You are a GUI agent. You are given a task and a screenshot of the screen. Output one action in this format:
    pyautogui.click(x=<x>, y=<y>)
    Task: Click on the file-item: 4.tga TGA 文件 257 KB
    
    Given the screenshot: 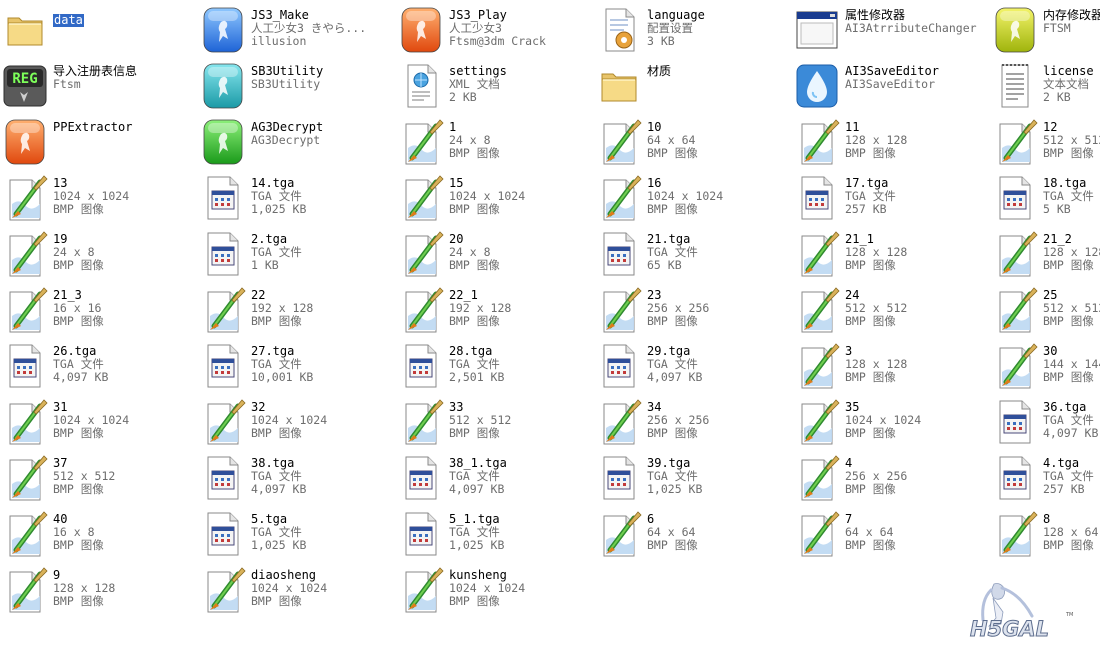 What is the action you would take?
    pyautogui.click(x=1045, y=480)
    